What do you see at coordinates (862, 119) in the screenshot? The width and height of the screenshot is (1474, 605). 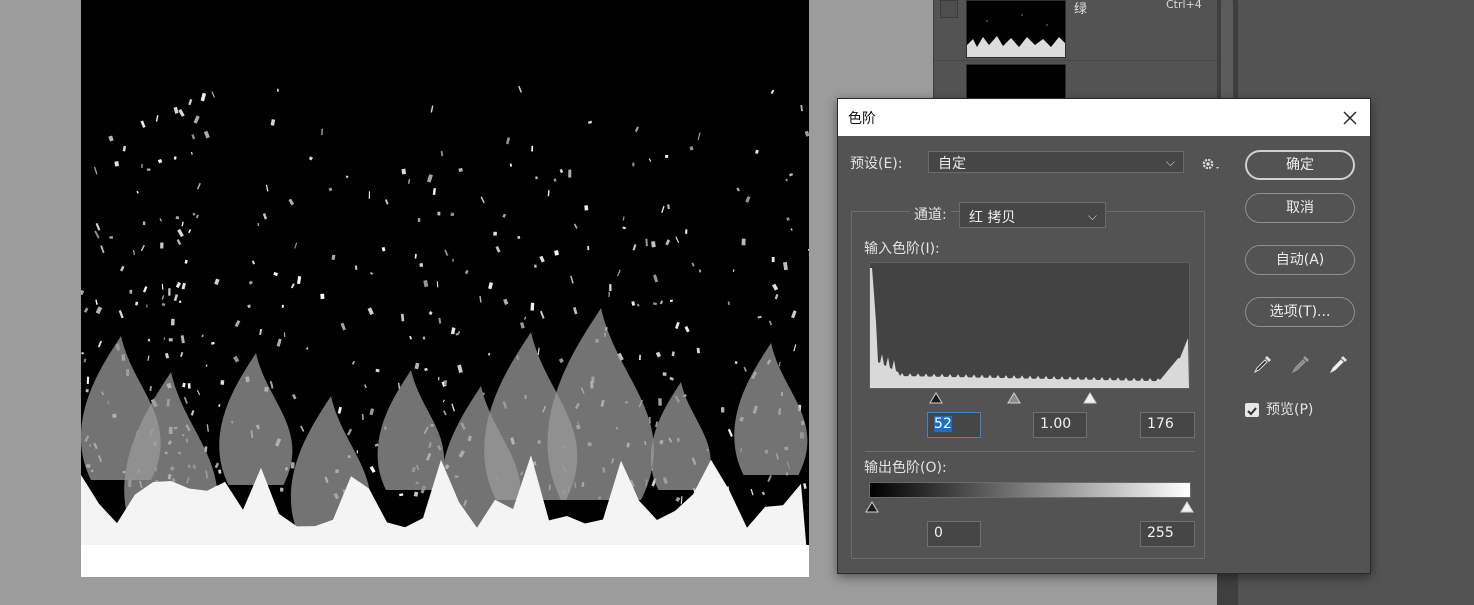 I see `dialog-title: 色阶` at bounding box center [862, 119].